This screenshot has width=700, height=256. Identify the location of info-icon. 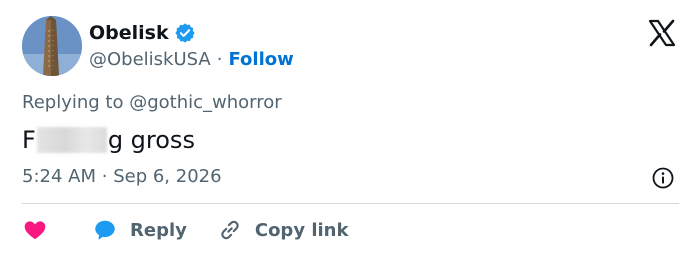
(663, 178).